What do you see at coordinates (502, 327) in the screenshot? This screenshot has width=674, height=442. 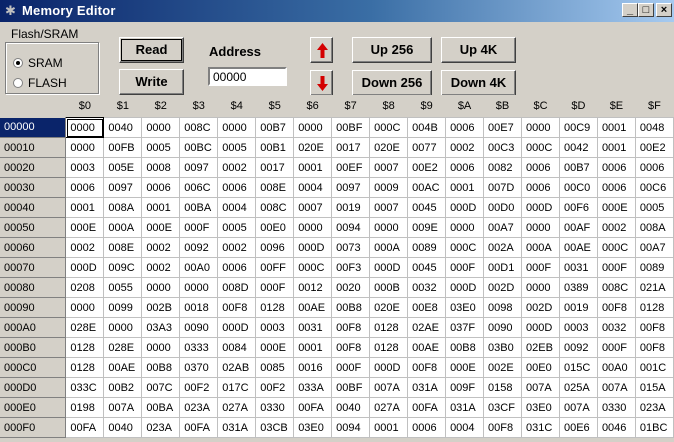 I see `memory-cell: 0090` at bounding box center [502, 327].